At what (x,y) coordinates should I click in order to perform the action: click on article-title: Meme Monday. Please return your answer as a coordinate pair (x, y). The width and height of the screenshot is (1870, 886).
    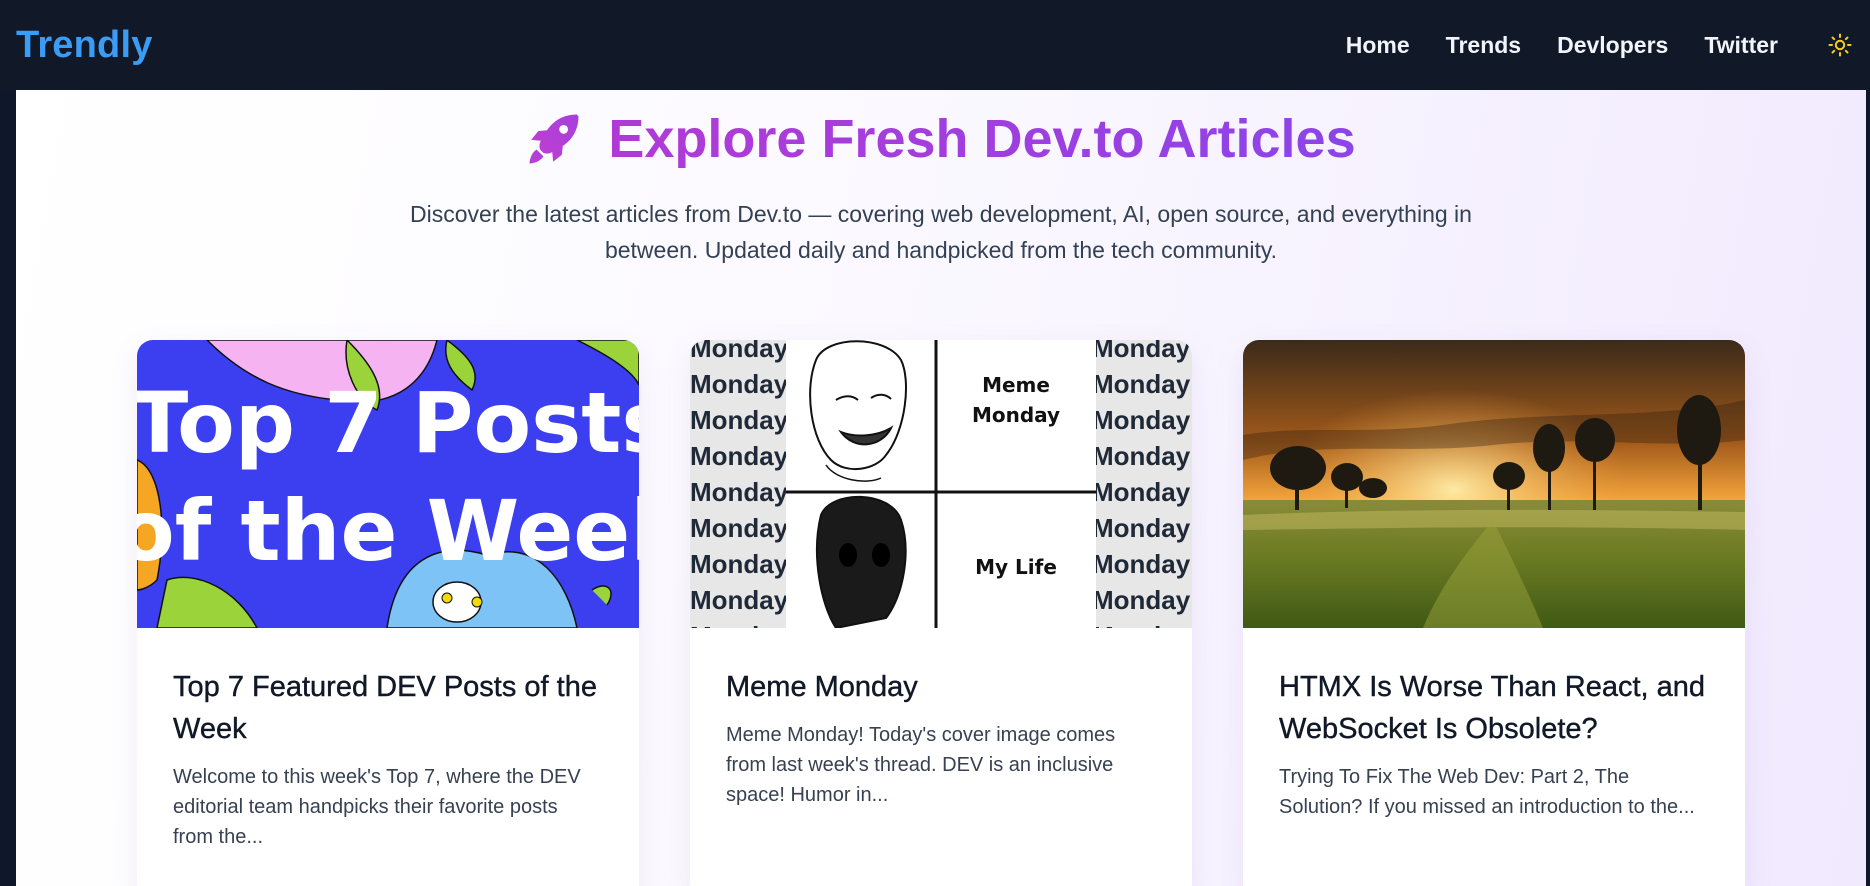
    Looking at the image, I should click on (941, 687).